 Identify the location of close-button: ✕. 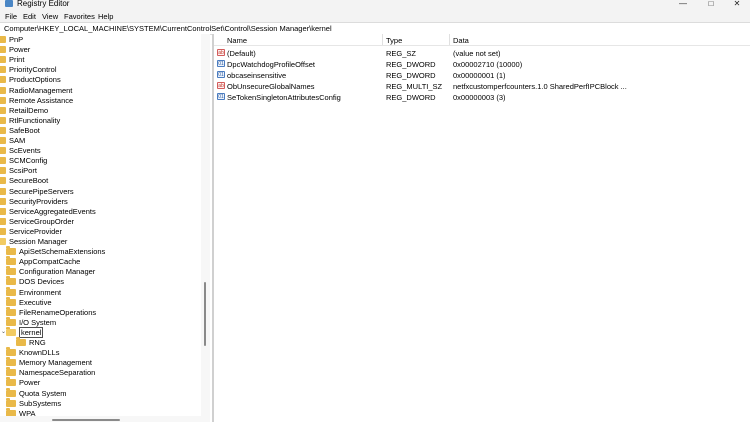
(737, 4).